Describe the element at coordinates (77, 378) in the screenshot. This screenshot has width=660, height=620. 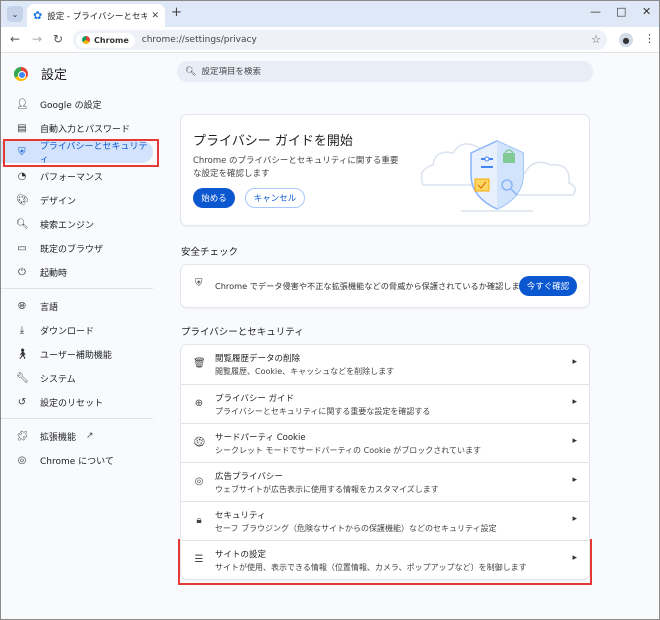
I see `sidebar-item-system: 🔧︎ システム` at that location.